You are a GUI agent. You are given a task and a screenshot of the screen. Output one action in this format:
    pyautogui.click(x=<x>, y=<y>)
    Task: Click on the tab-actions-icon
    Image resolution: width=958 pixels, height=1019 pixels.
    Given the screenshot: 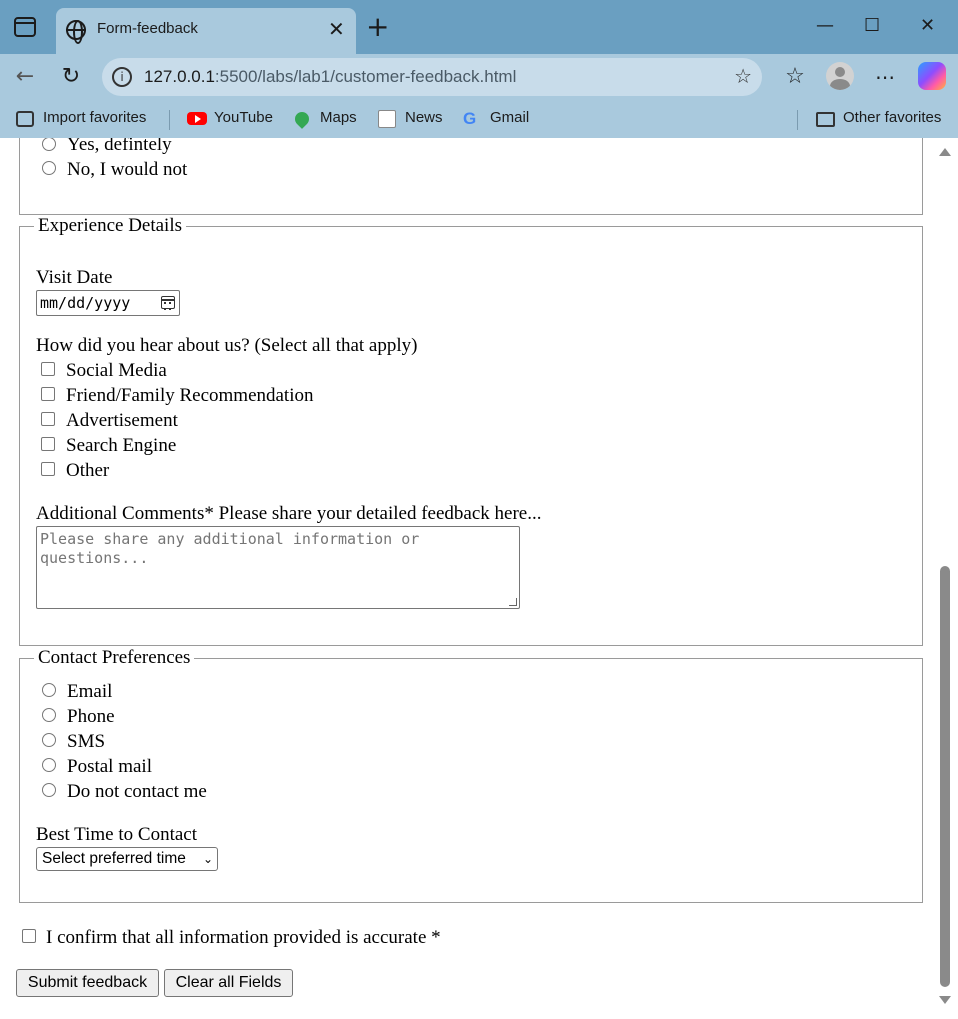 What is the action you would take?
    pyautogui.click(x=25, y=27)
    